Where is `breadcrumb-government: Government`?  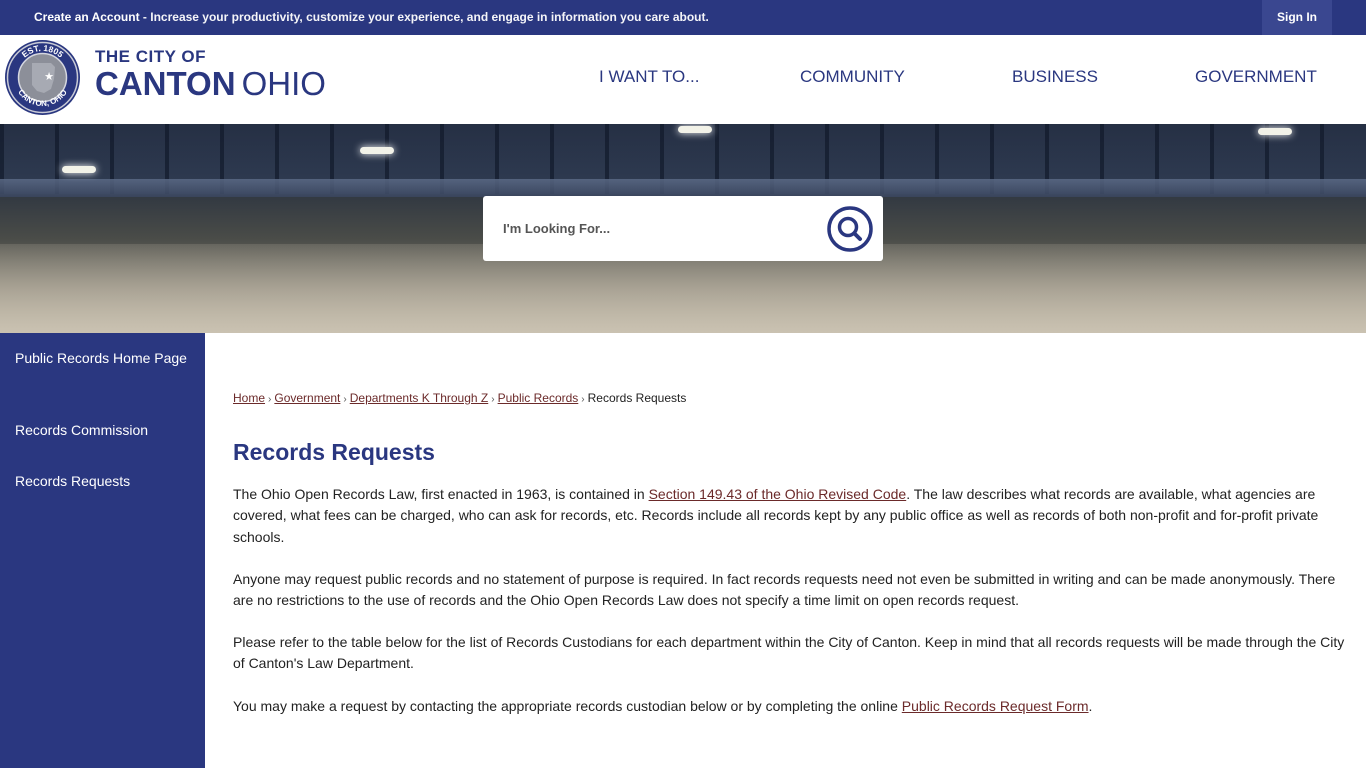
breadcrumb-government: Government is located at coordinates (307, 398).